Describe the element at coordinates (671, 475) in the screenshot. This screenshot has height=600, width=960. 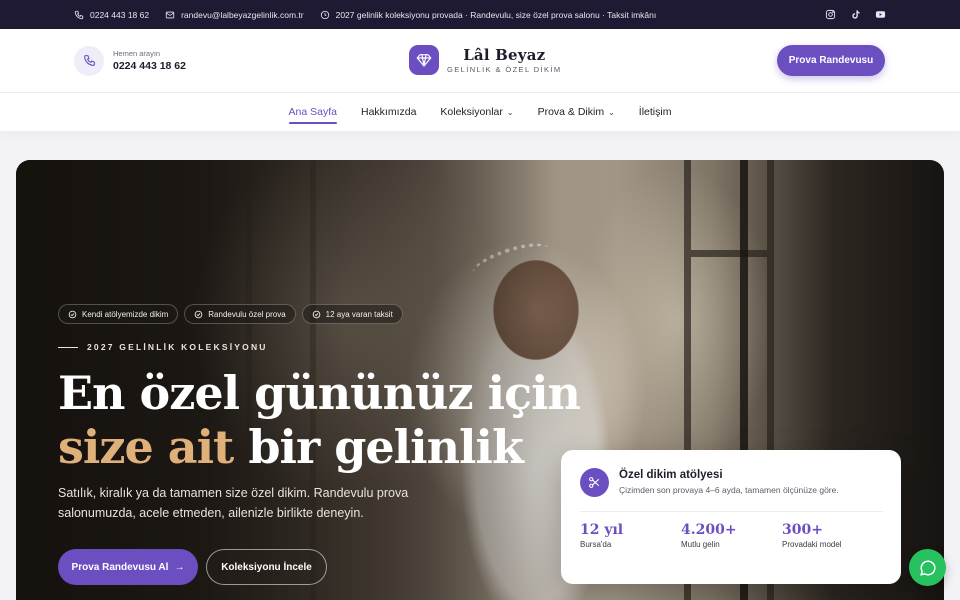
I see `atelier-card-title: Özel dikim atölyesi` at that location.